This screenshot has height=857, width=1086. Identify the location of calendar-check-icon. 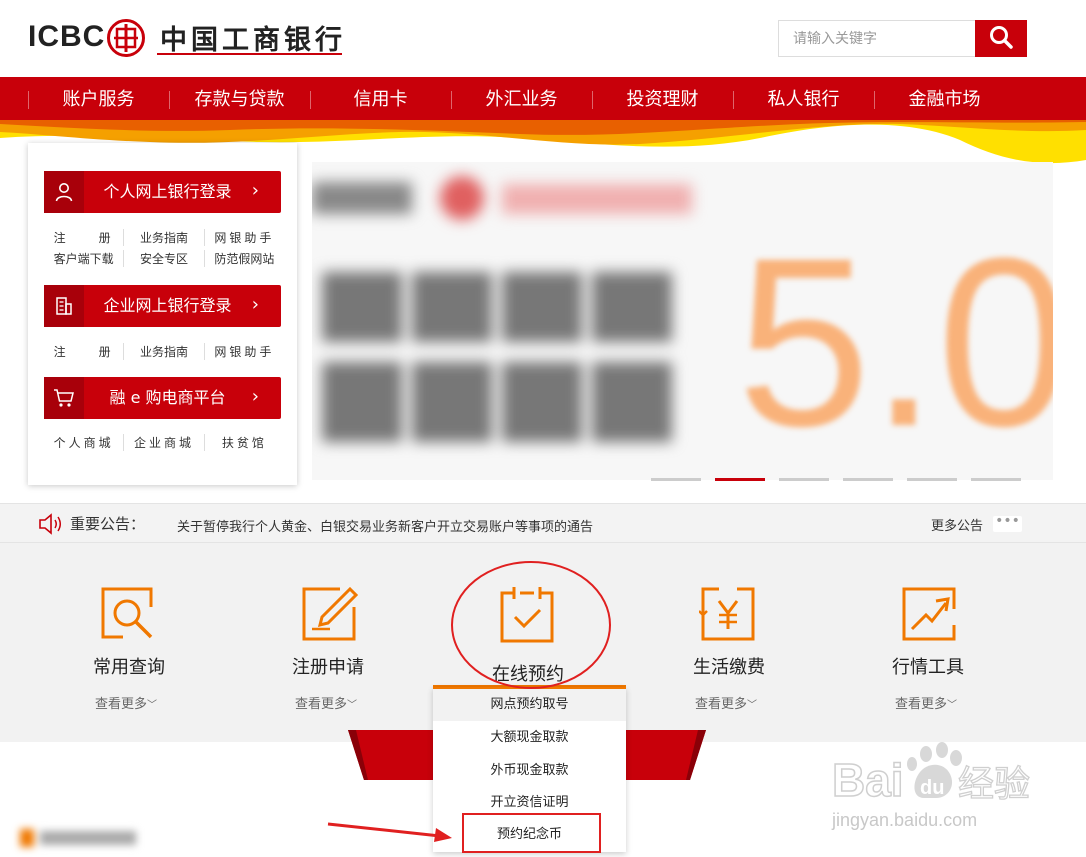
(527, 616).